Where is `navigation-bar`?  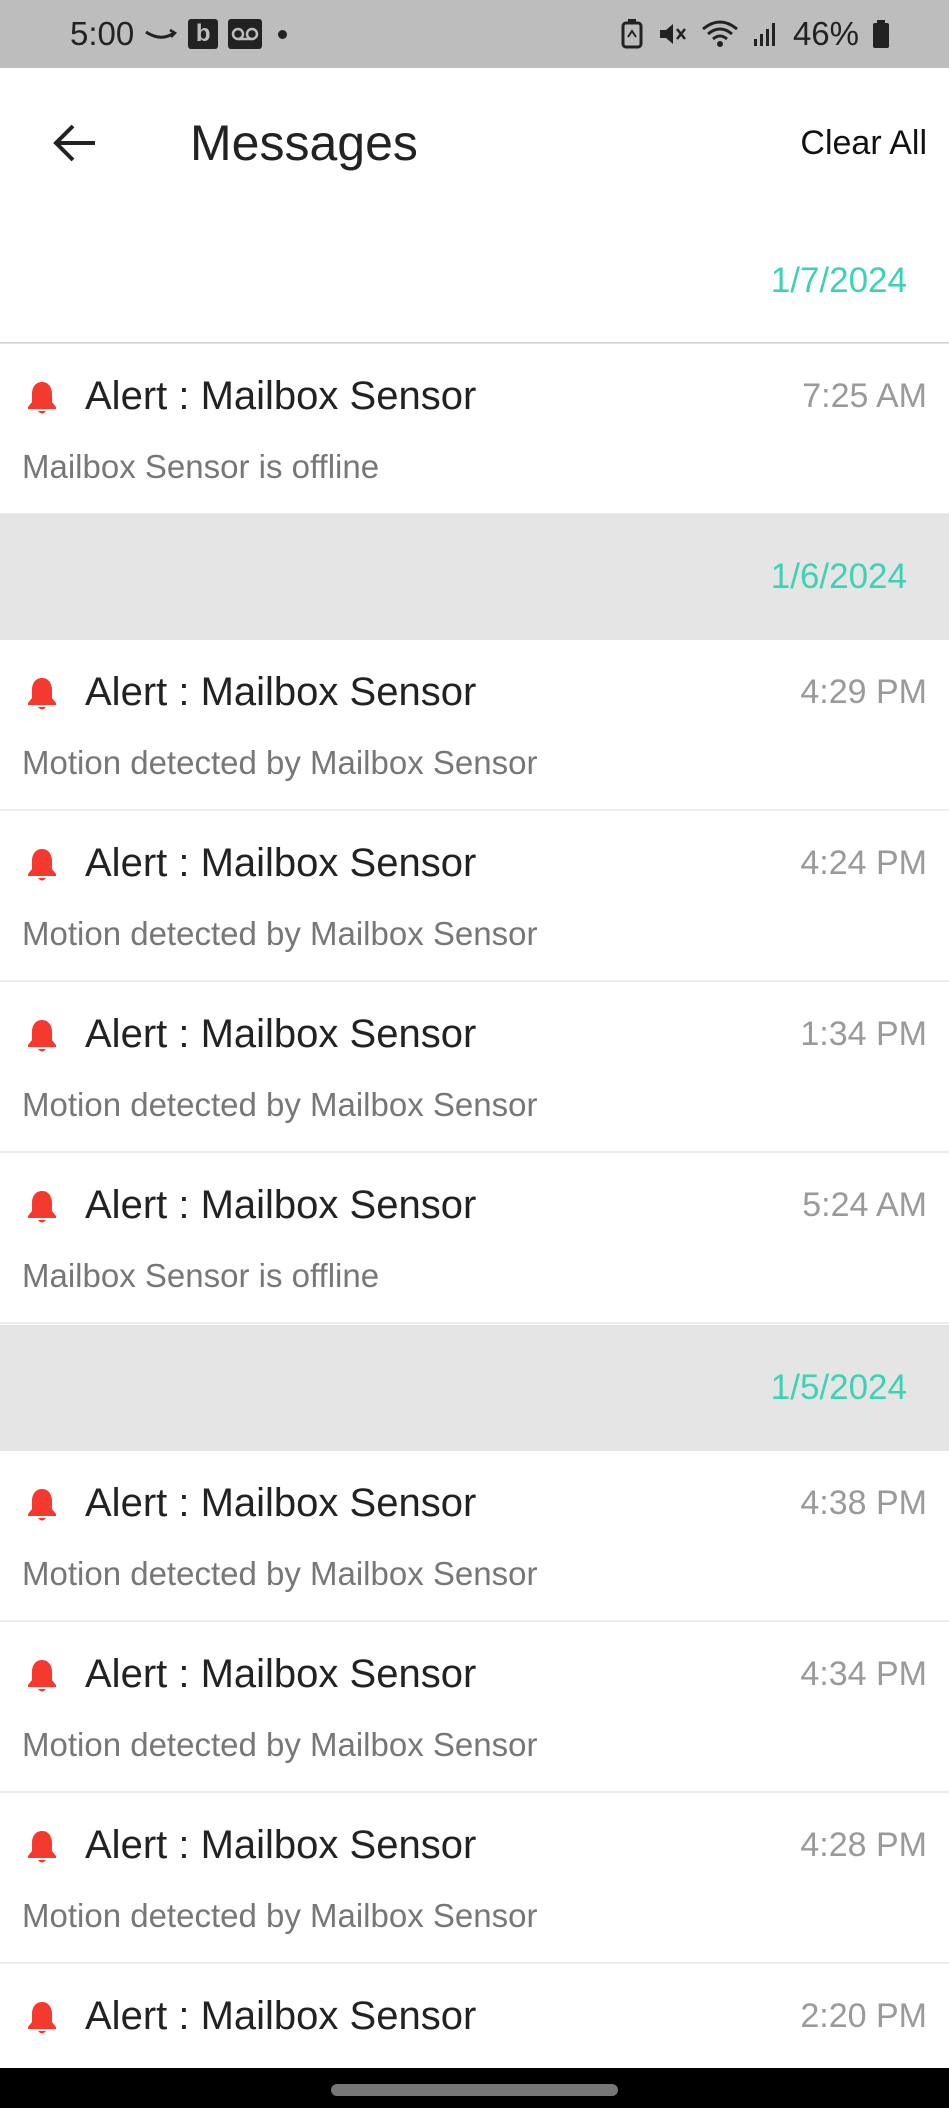 navigation-bar is located at coordinates (474, 2088).